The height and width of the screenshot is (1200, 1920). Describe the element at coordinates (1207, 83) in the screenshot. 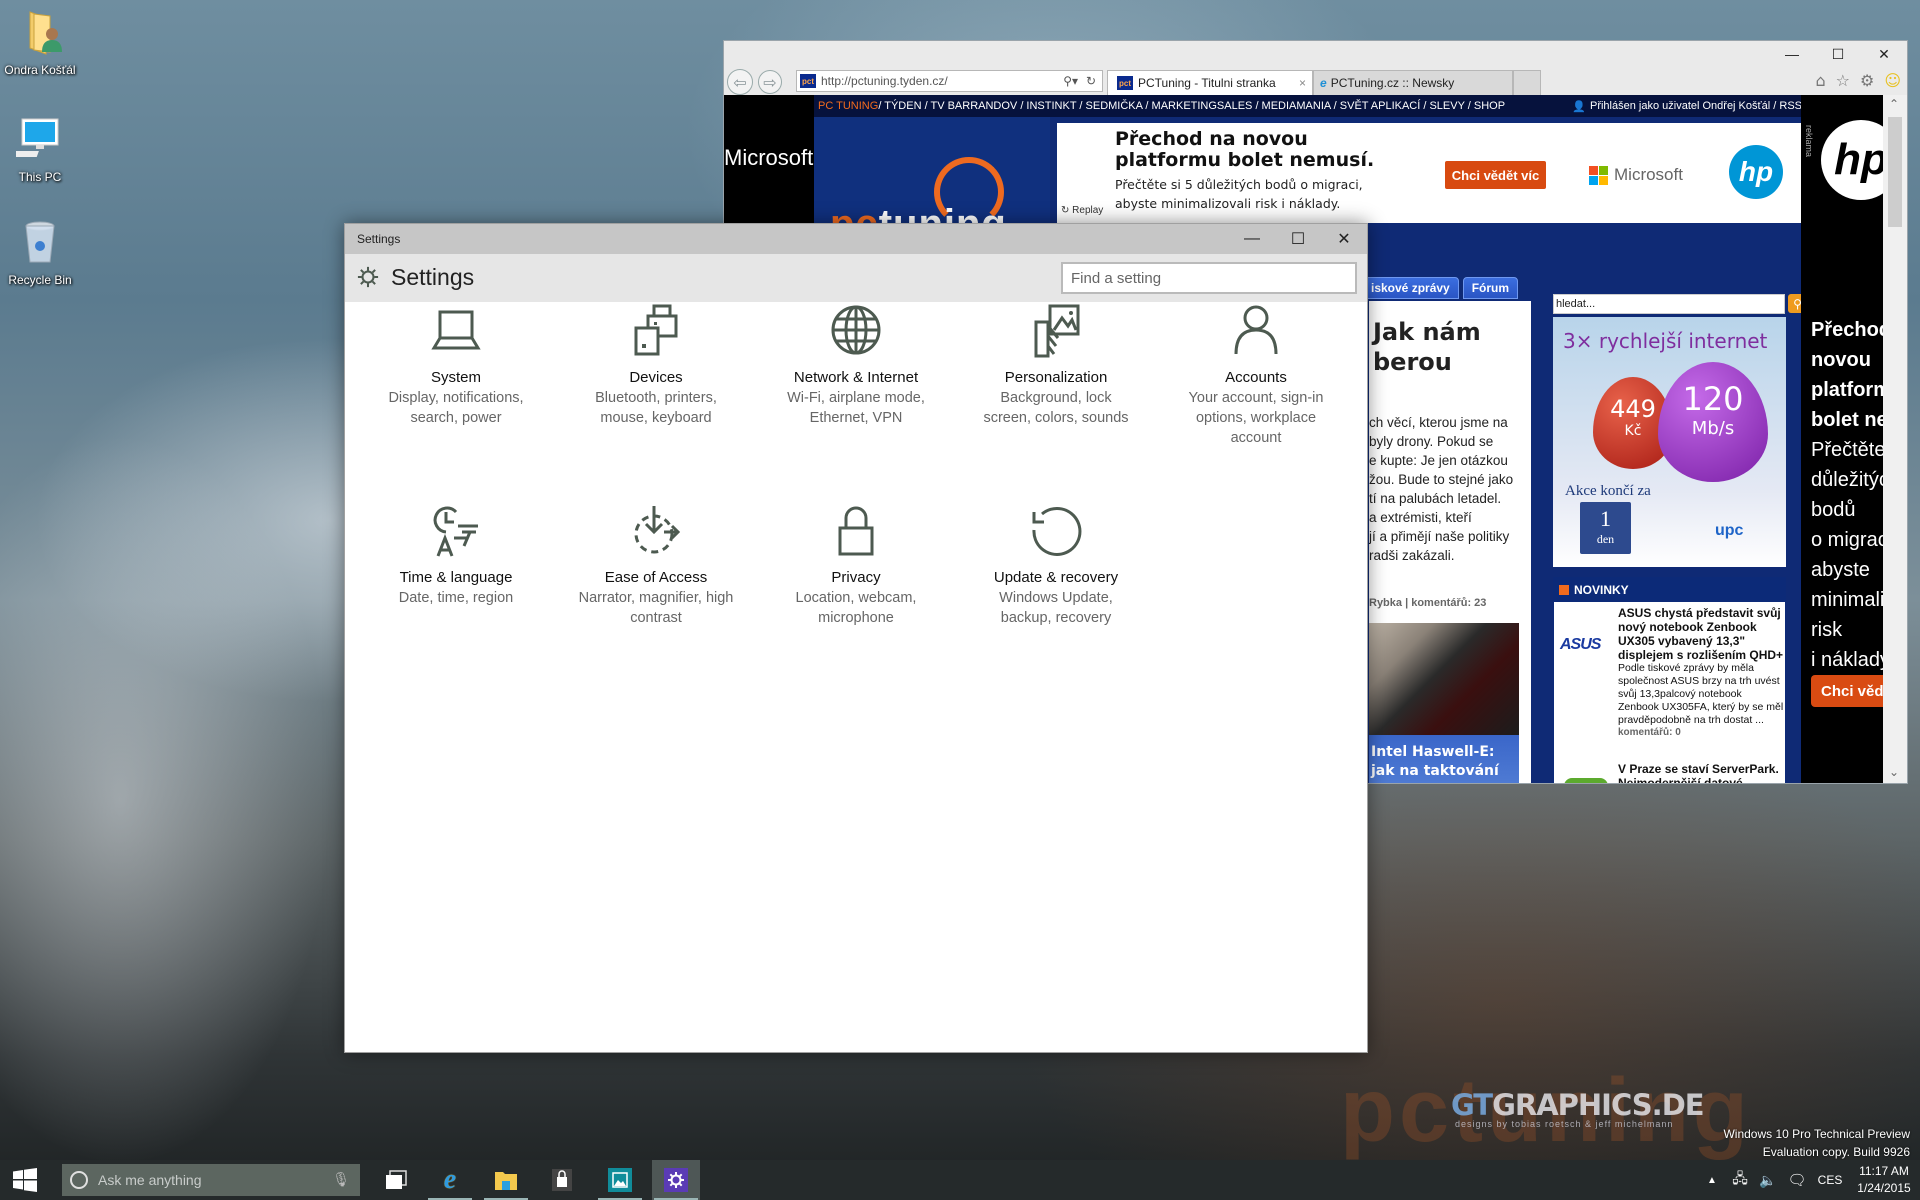

I see `tab-label: PCTuning - Titulni stranka` at that location.